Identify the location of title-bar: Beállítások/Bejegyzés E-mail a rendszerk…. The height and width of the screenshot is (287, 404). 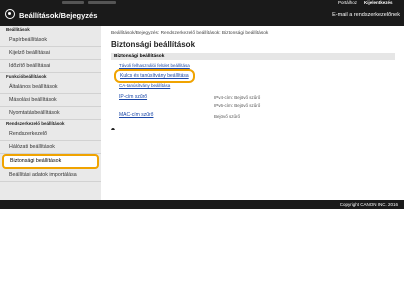
(202, 16).